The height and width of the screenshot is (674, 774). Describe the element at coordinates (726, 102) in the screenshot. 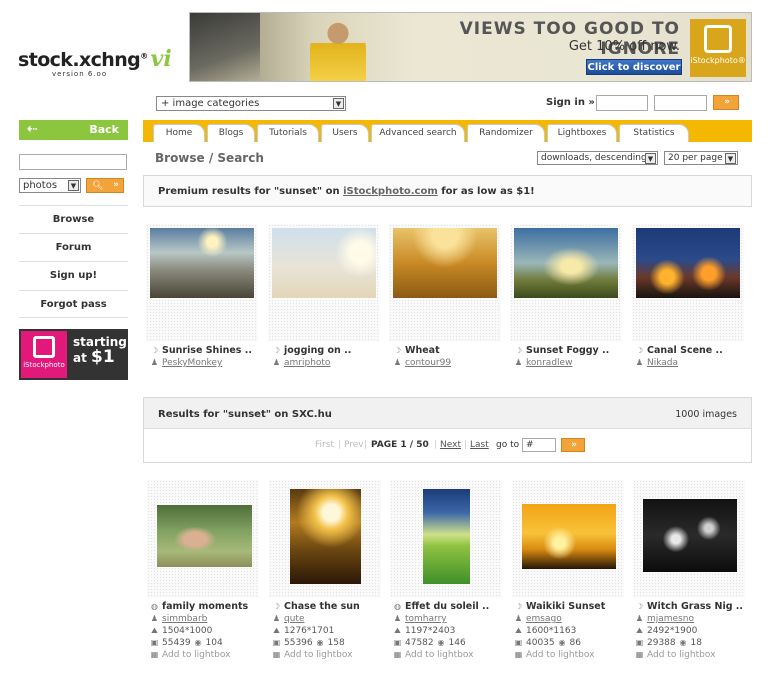

I see `signin-button: »` at that location.